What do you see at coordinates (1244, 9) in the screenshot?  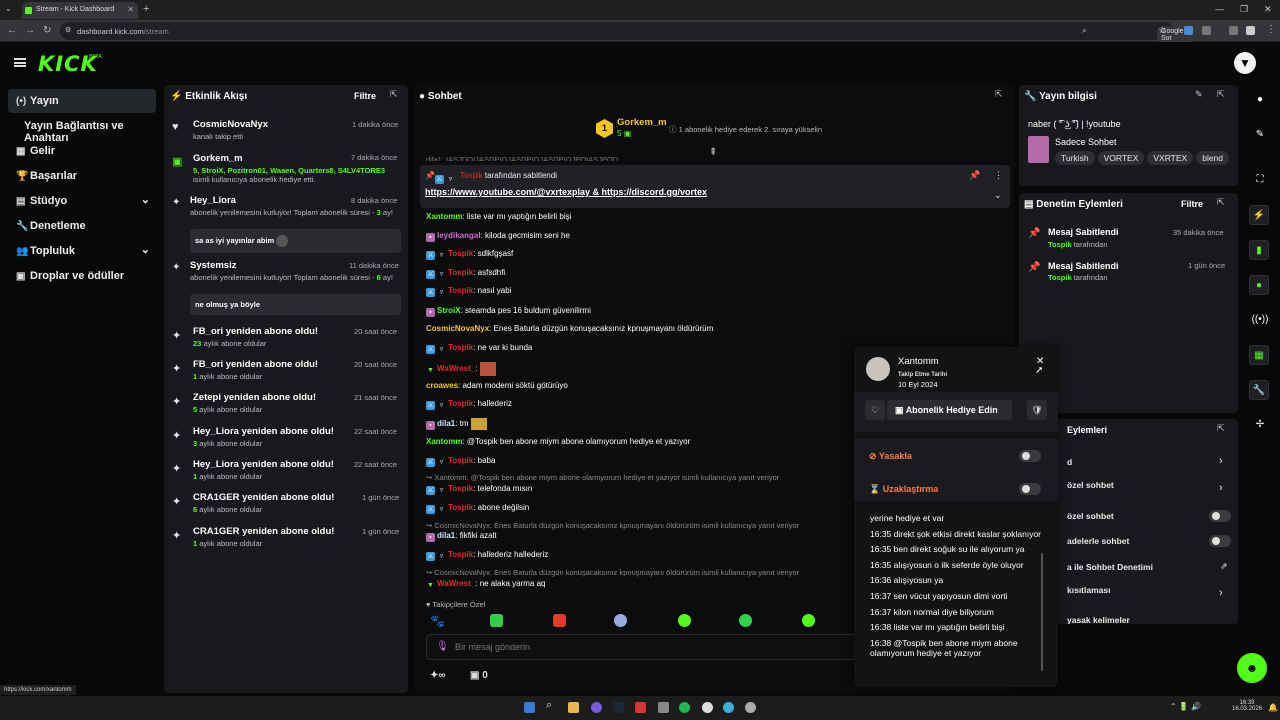 I see `maximize-icon: ❐` at bounding box center [1244, 9].